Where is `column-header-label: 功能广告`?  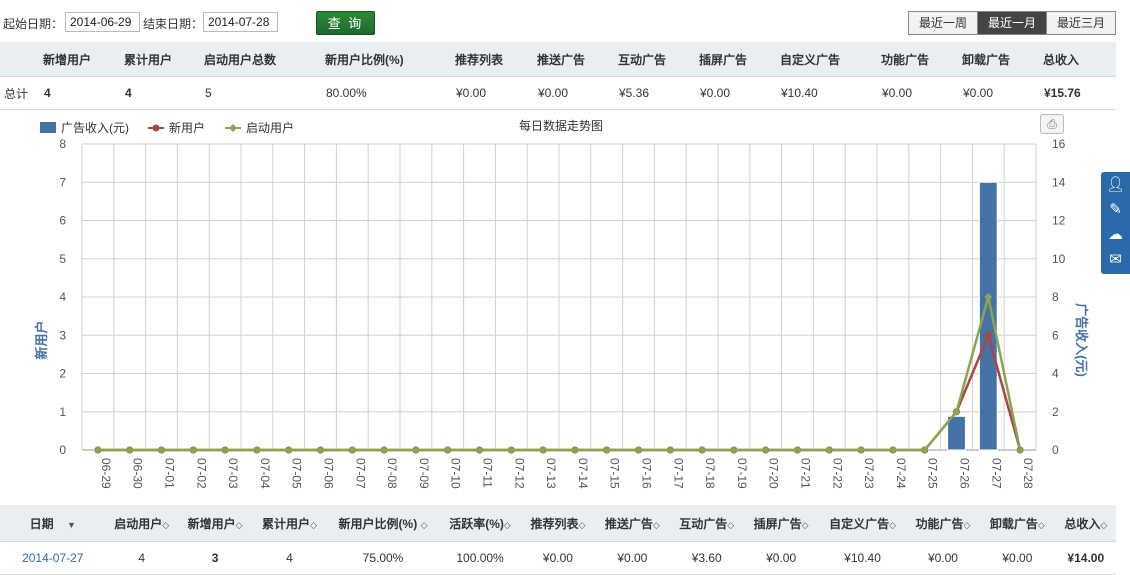 column-header-label: 功能广告 is located at coordinates (939, 523).